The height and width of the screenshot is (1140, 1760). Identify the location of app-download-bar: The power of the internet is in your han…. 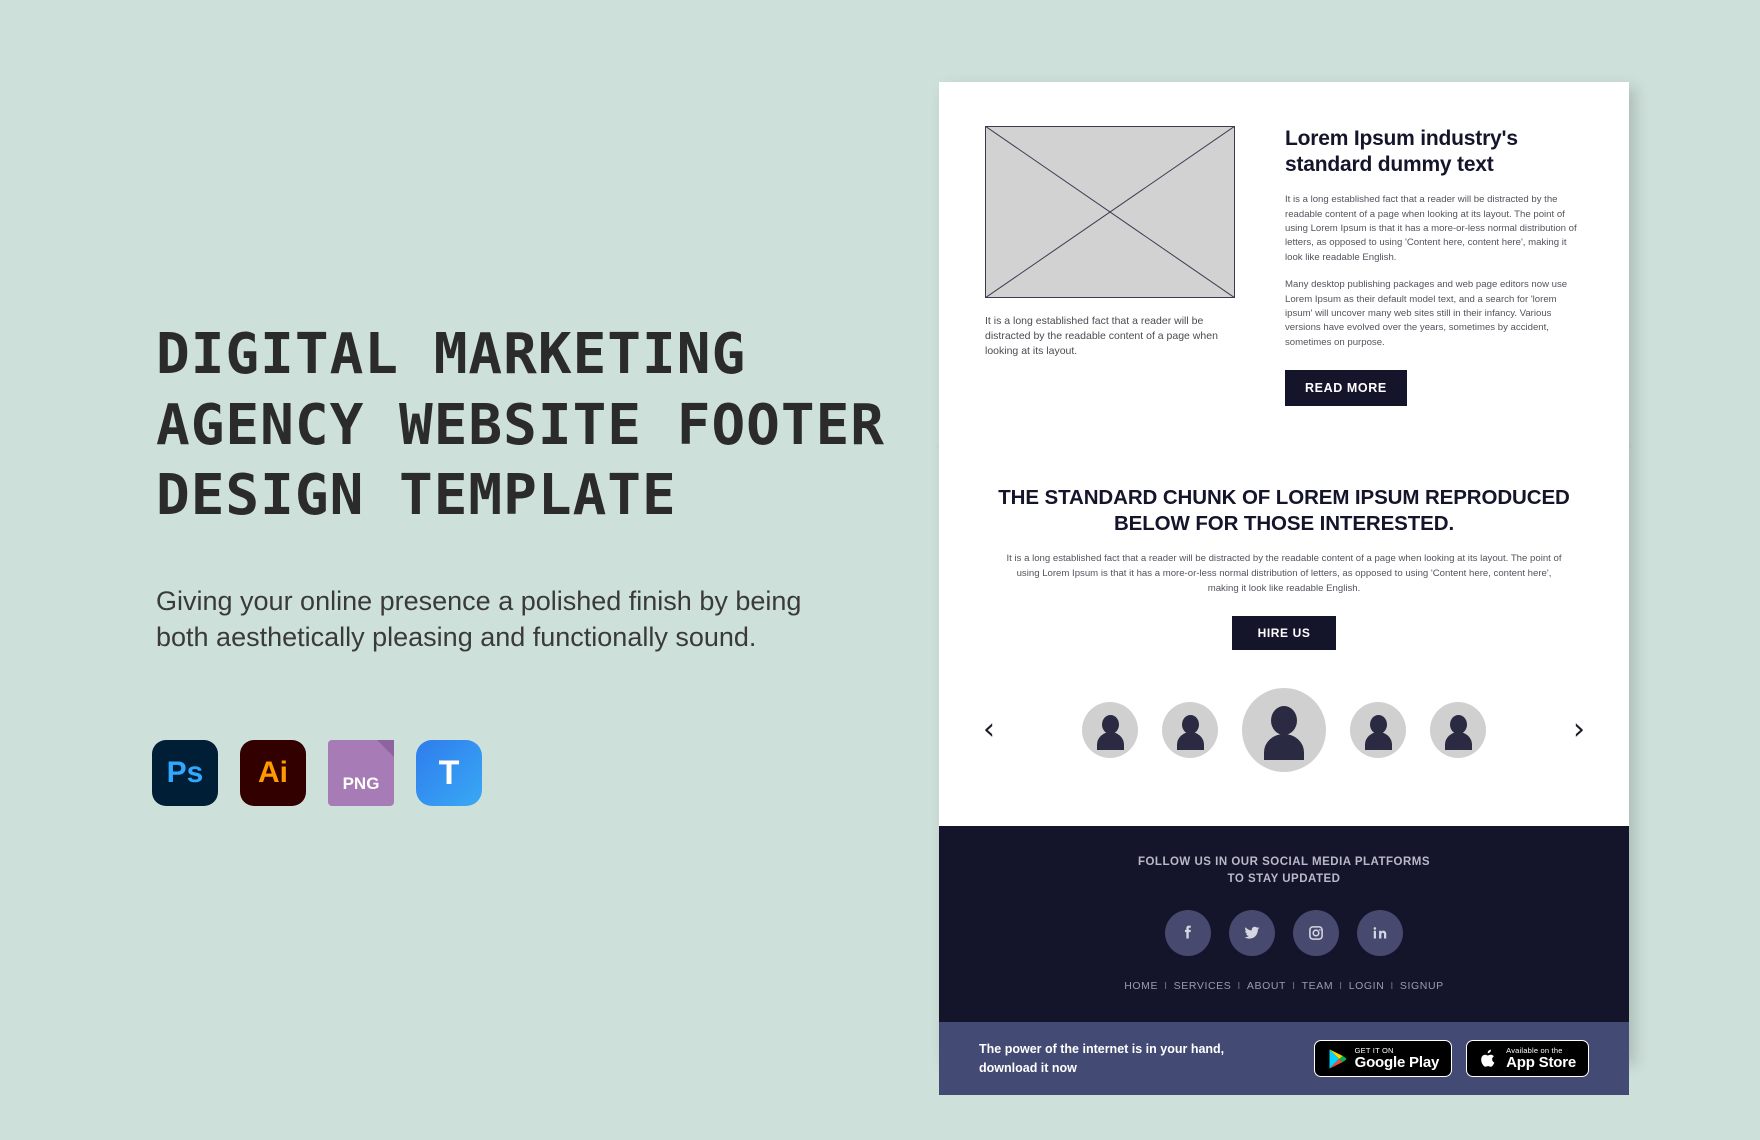
(1284, 1058).